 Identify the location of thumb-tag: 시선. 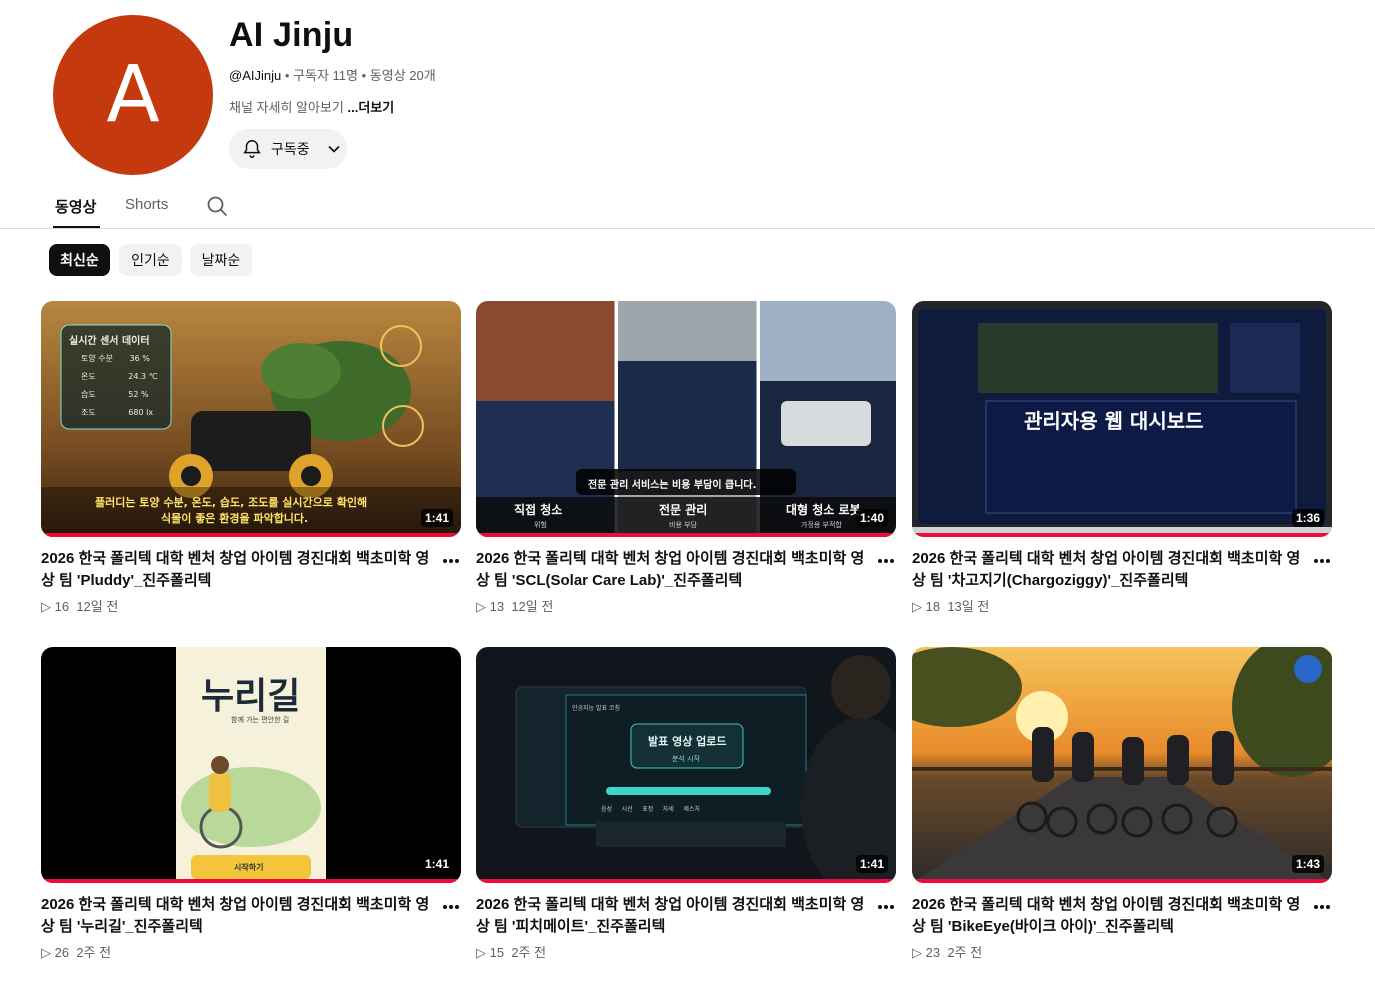
(627, 809).